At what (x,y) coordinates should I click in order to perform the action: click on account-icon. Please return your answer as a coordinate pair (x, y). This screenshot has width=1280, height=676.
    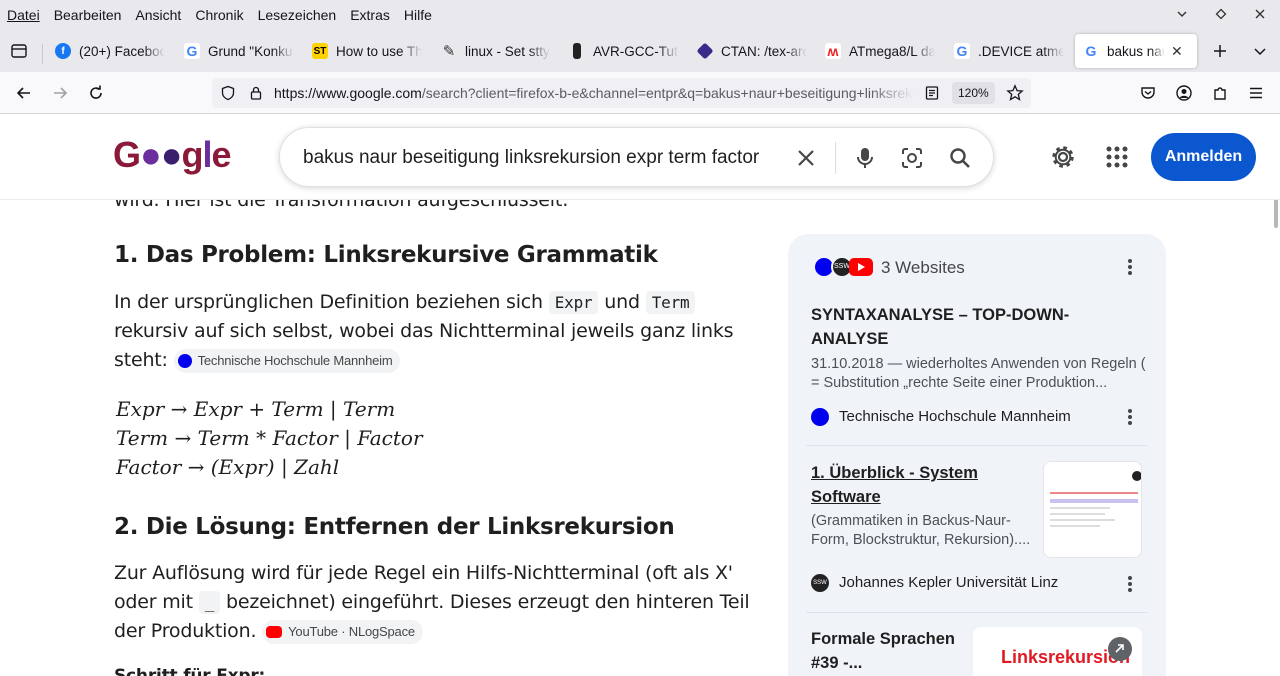
    Looking at the image, I should click on (1184, 93).